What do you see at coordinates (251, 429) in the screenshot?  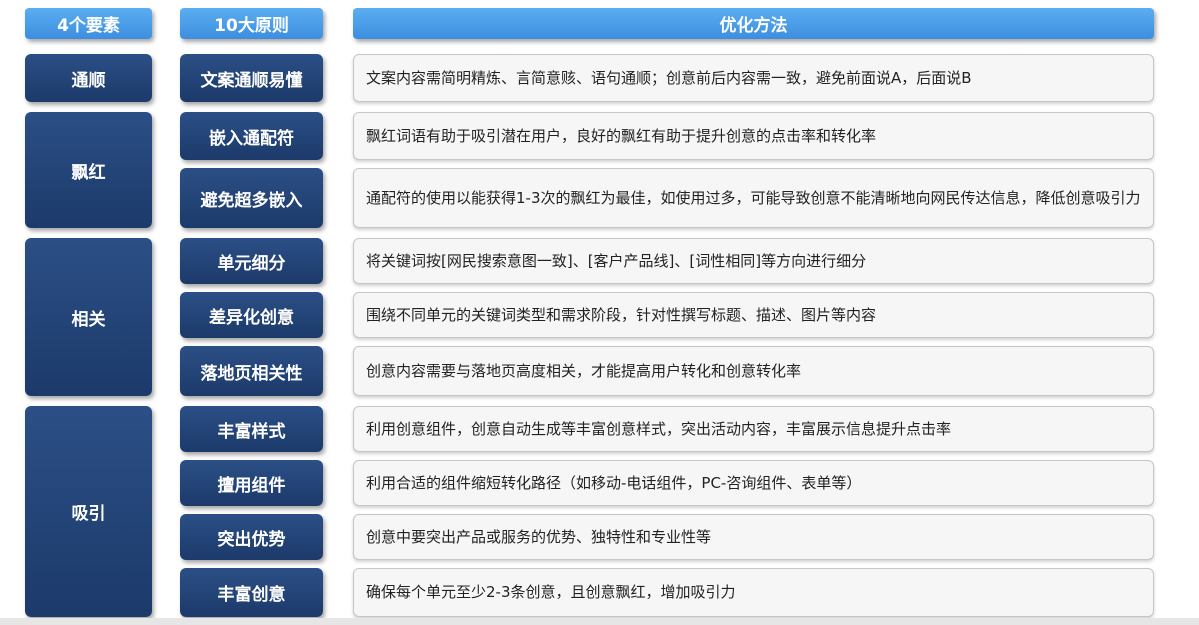 I see `principle-rich-style: 丰富样式` at bounding box center [251, 429].